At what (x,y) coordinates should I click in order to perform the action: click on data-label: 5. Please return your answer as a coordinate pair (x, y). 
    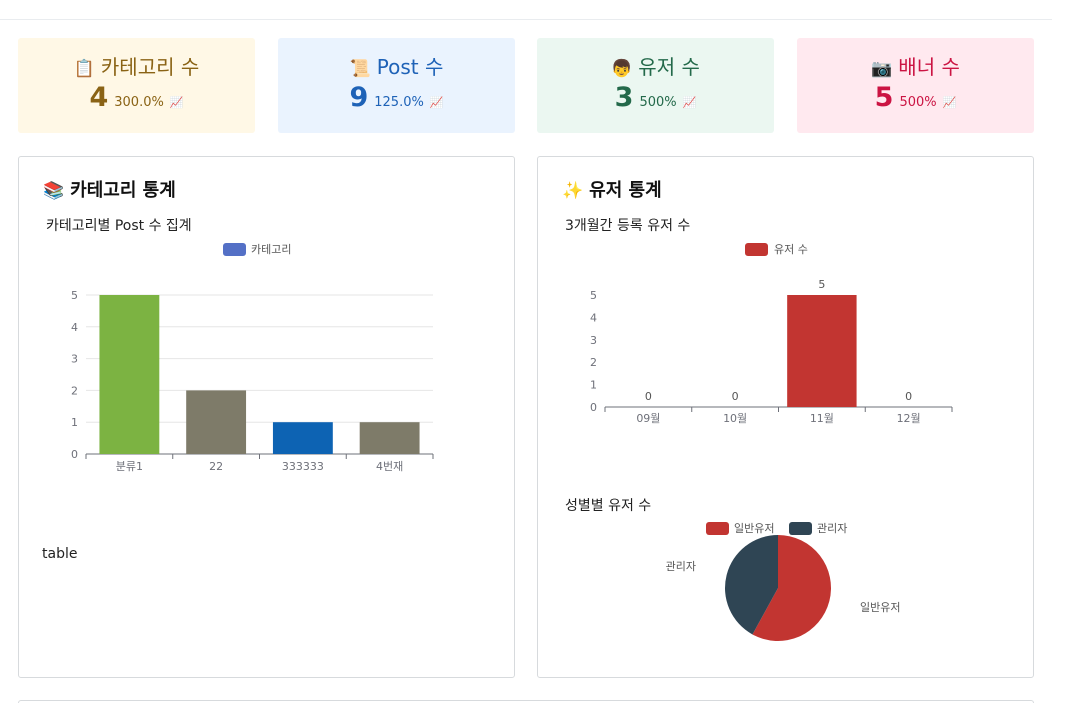
    Looking at the image, I should click on (821, 284).